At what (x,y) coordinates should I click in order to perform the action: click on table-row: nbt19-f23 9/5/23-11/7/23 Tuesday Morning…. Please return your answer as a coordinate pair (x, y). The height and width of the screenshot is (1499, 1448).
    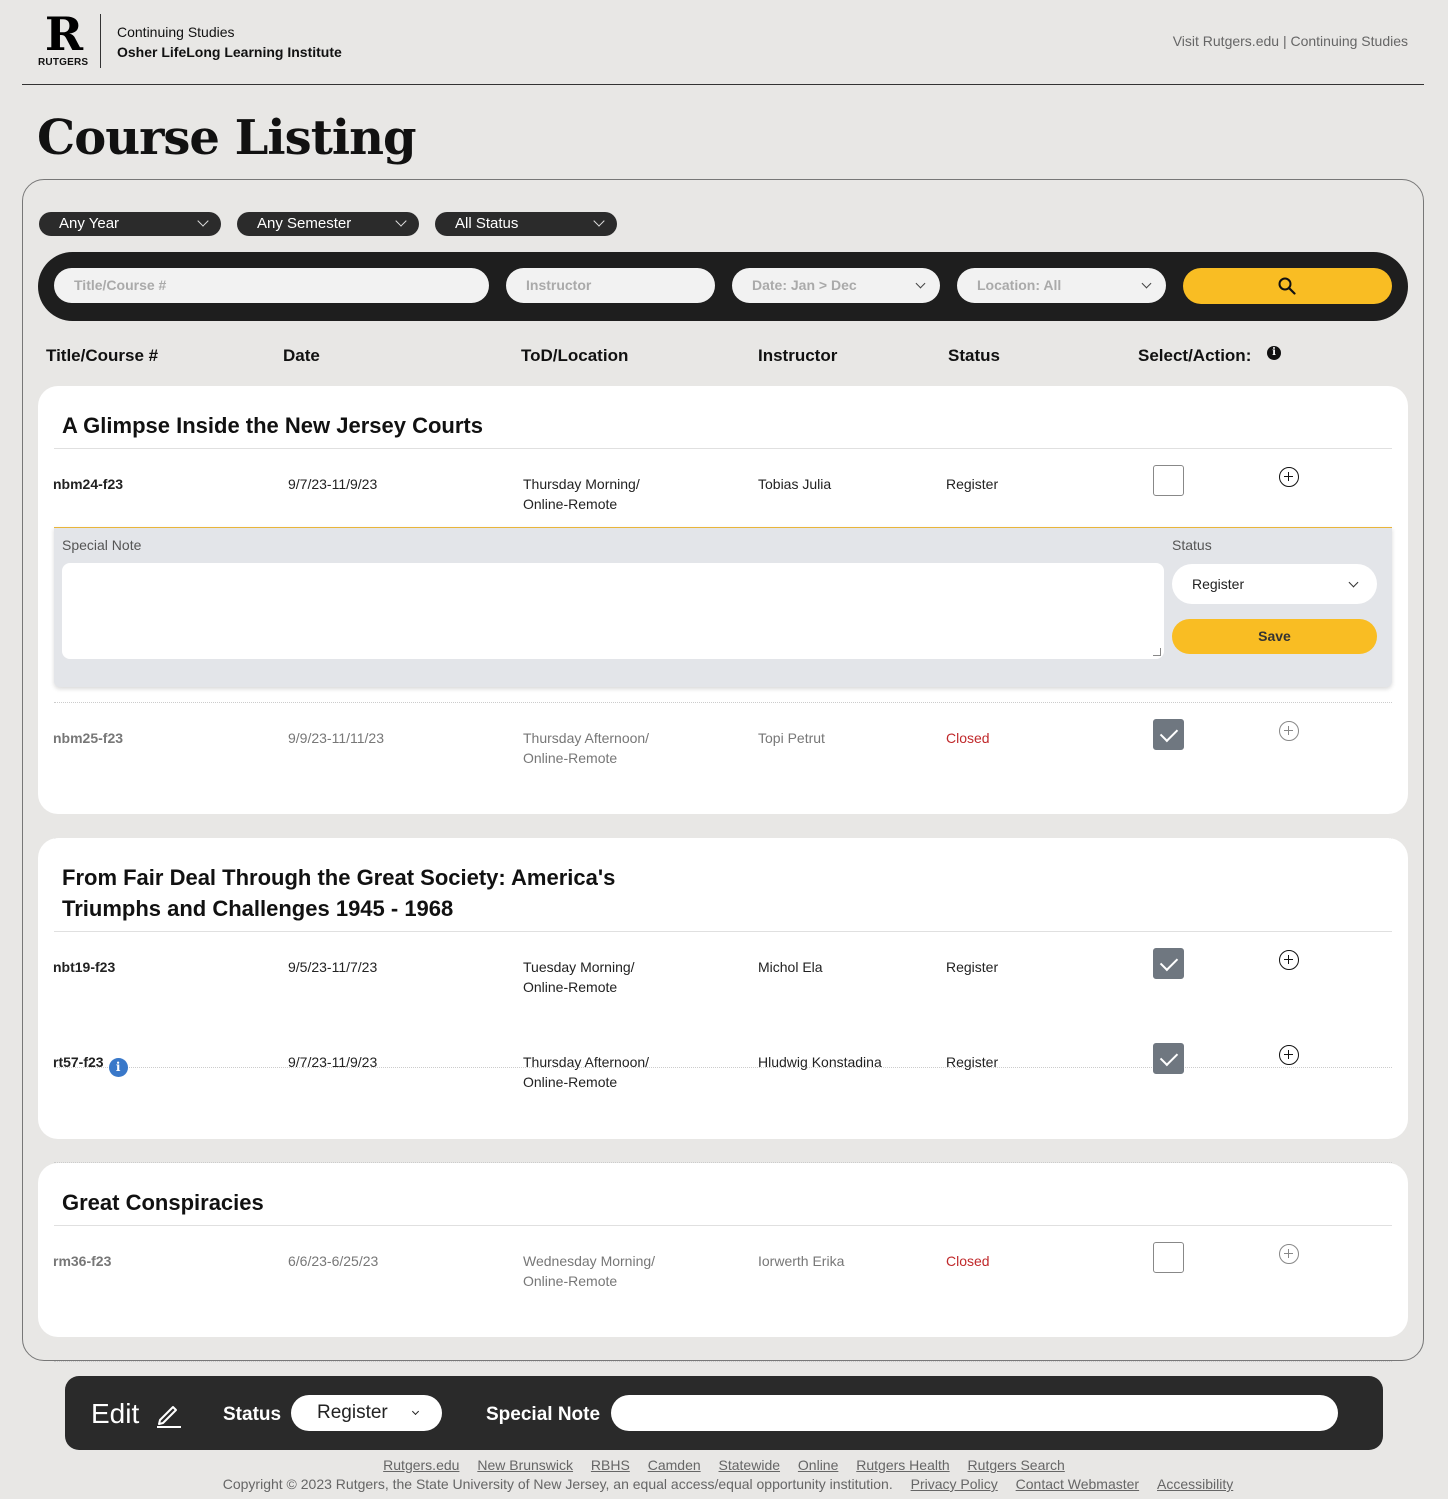
    Looking at the image, I should click on (723, 1008).